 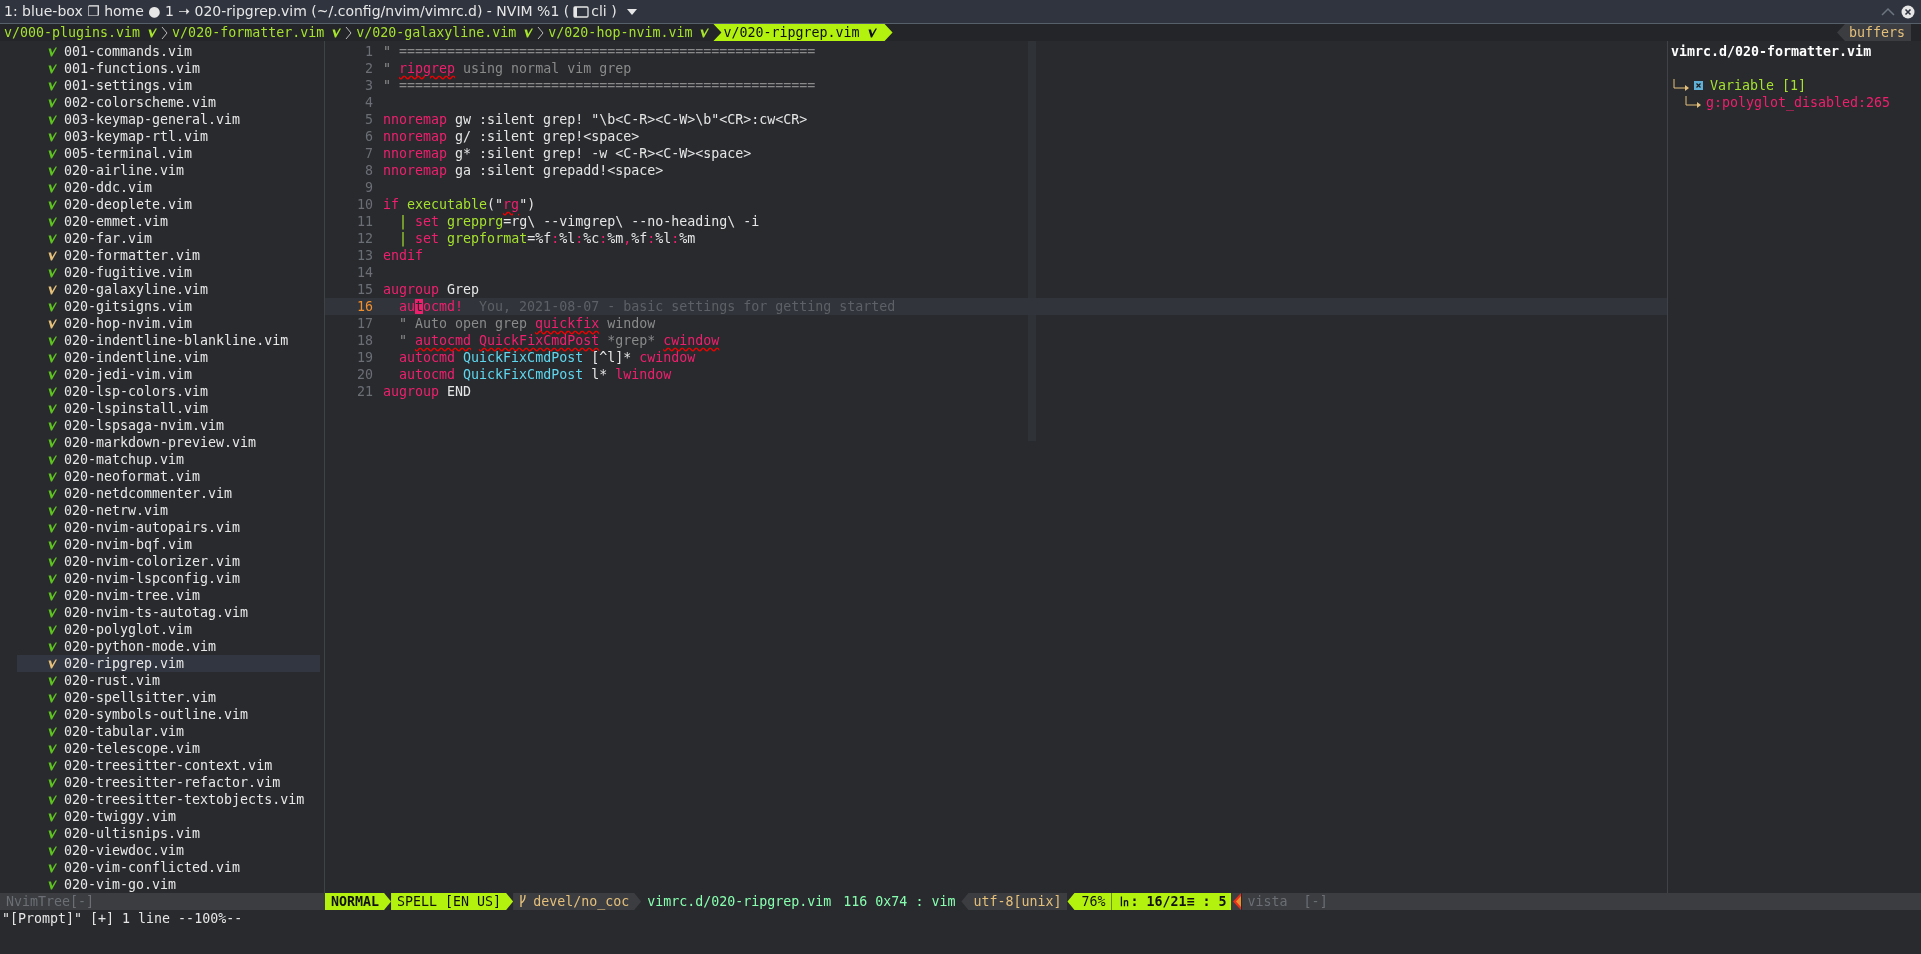 What do you see at coordinates (739, 901) in the screenshot?
I see `file-path: vimrc.d/020-ripgrep.vim` at bounding box center [739, 901].